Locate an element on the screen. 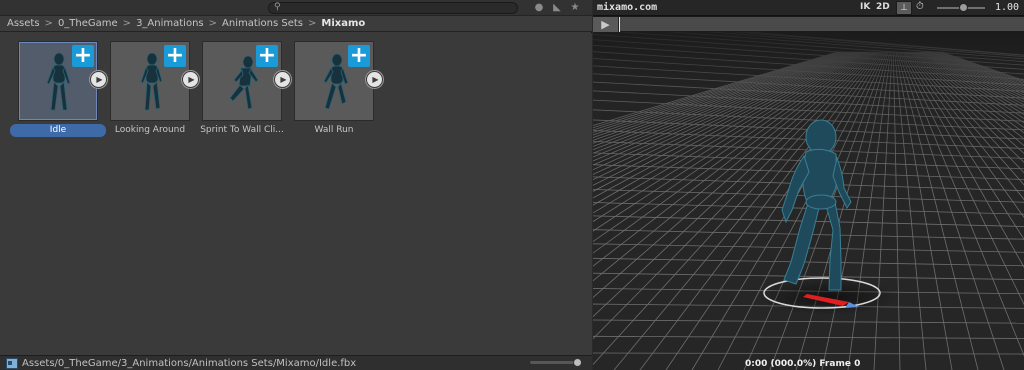 The image size is (1024, 370). preview-header: mixamo.com IK 2D ⊥ ⏱ 1.00 is located at coordinates (808, 8).